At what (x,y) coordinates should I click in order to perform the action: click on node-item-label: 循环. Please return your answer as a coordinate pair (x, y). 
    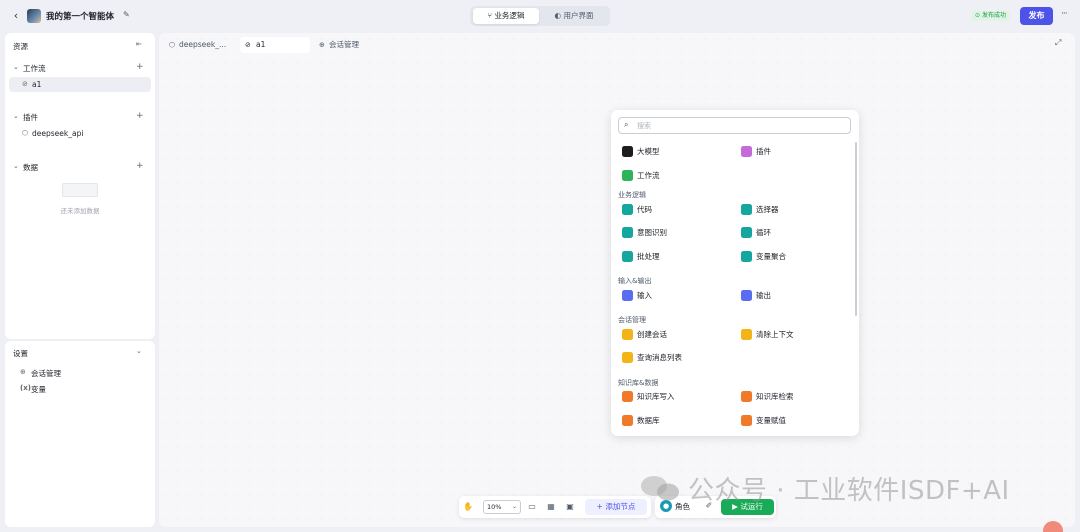
    Looking at the image, I should click on (763, 232).